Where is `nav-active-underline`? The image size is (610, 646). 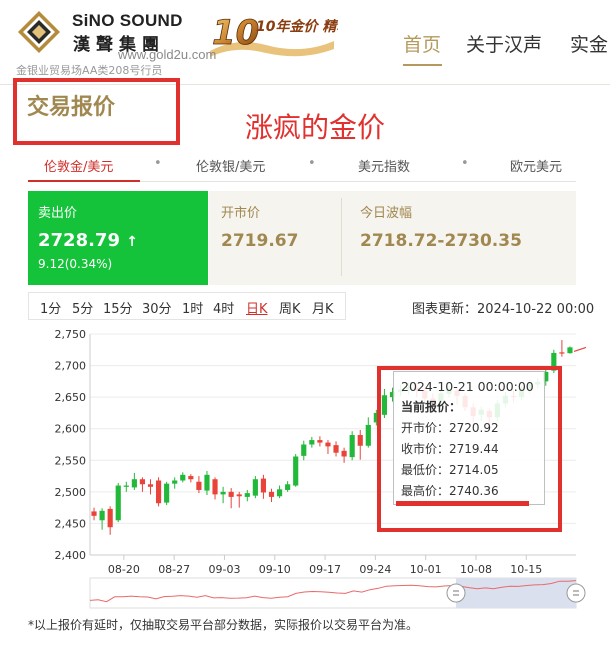
nav-active-underline is located at coordinates (422, 65).